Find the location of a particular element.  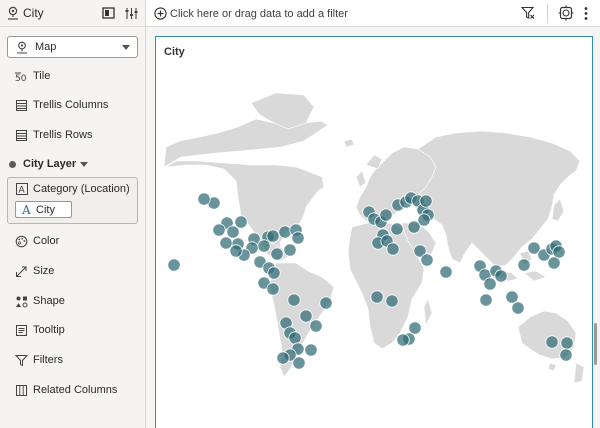

more-options-icon is located at coordinates (586, 13).